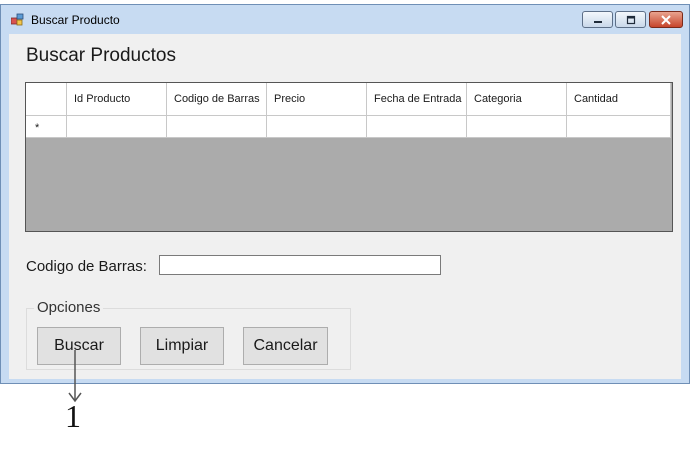  I want to click on maximize-icon, so click(630, 19).